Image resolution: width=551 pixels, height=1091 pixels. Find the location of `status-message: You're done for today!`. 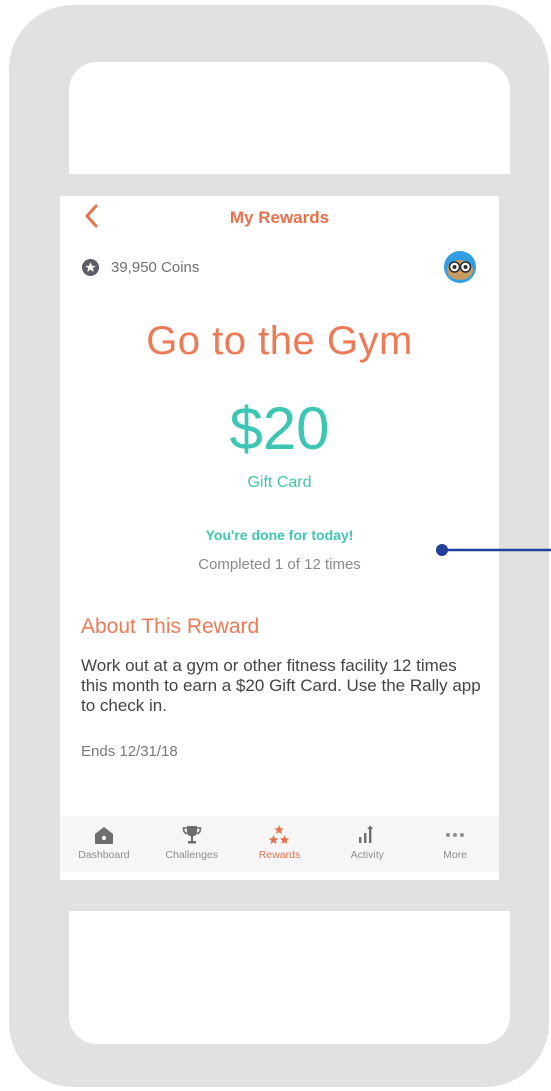

status-message: You're done for today! is located at coordinates (279, 535).